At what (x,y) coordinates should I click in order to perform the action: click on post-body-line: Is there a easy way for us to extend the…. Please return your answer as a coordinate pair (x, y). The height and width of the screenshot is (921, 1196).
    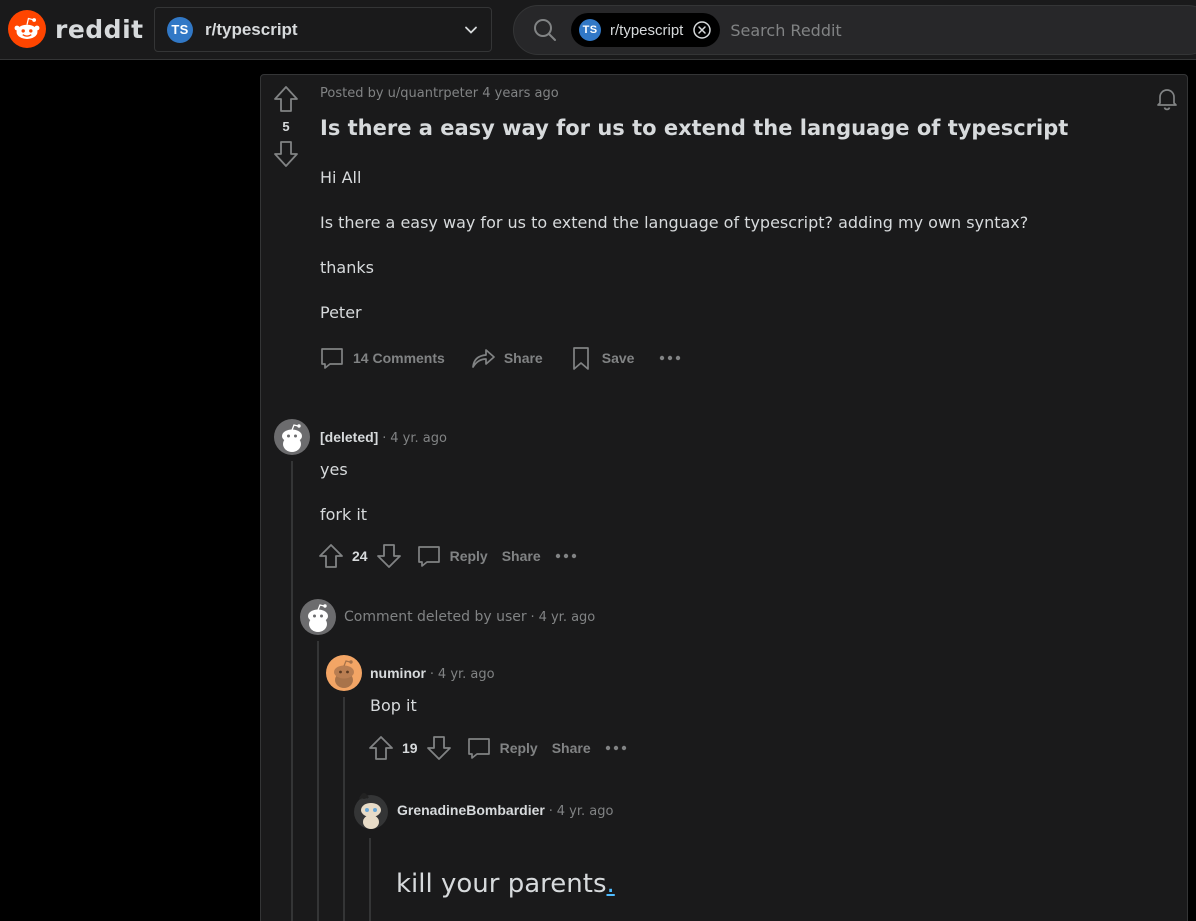
    Looking at the image, I should click on (674, 222).